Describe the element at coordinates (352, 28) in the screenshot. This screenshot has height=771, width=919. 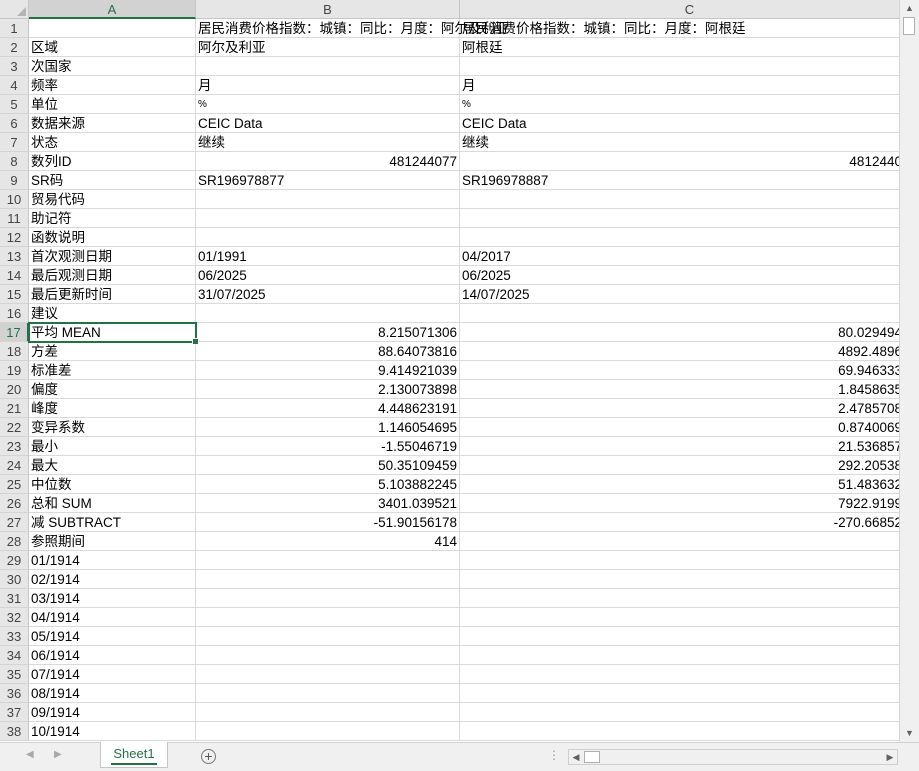
I see `cell-b1: 居民消费价格指数：城镇：同比：月度：阿尔及利亚` at that location.